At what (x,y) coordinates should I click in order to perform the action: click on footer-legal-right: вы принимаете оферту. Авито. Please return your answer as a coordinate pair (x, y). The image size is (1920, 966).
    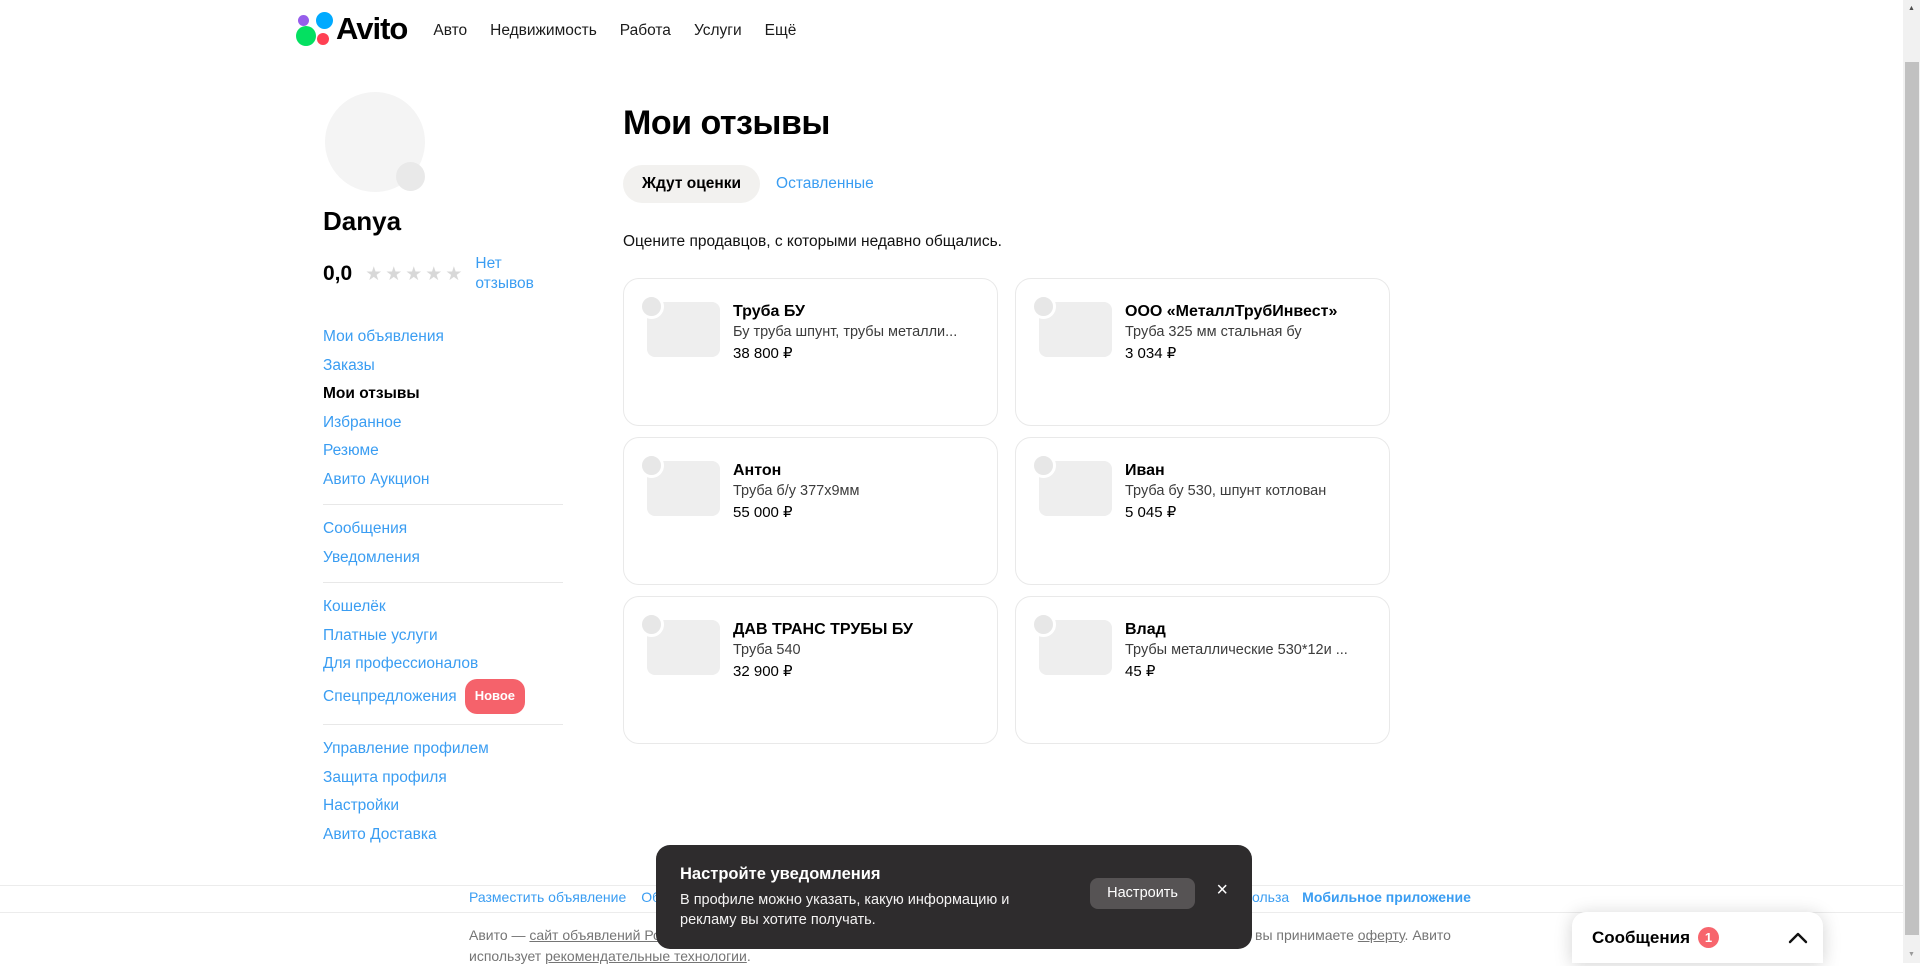
    Looking at the image, I should click on (1353, 935).